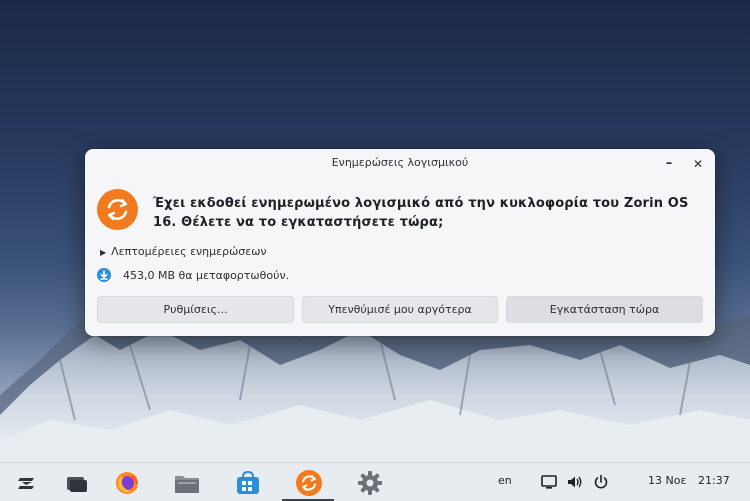 This screenshot has height=501, width=750. I want to click on power-icon, so click(601, 481).